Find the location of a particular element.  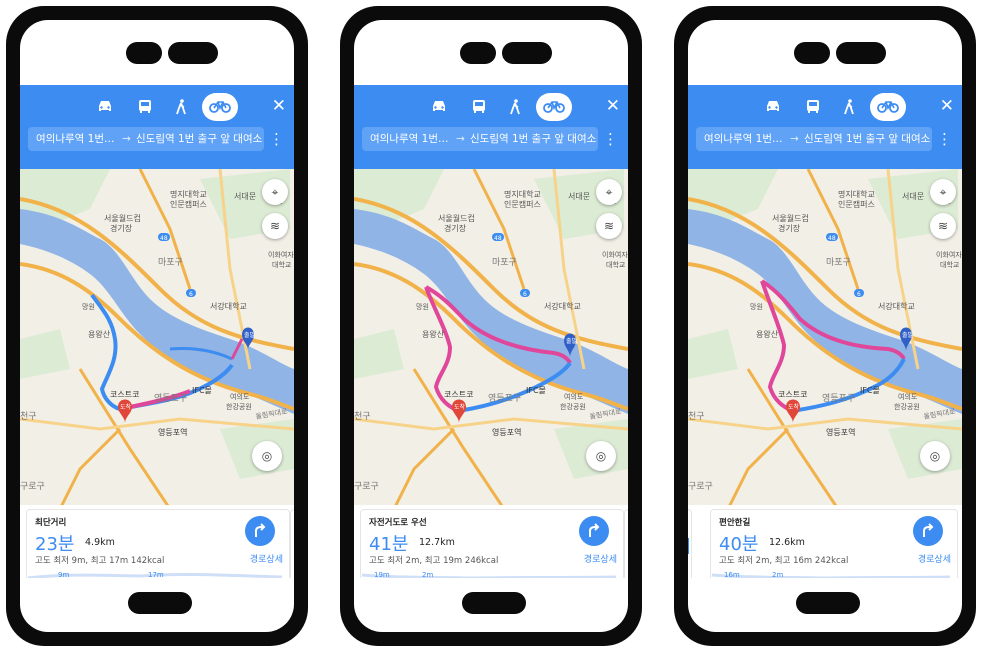

svg-text: 구로구 is located at coordinates (700, 486).